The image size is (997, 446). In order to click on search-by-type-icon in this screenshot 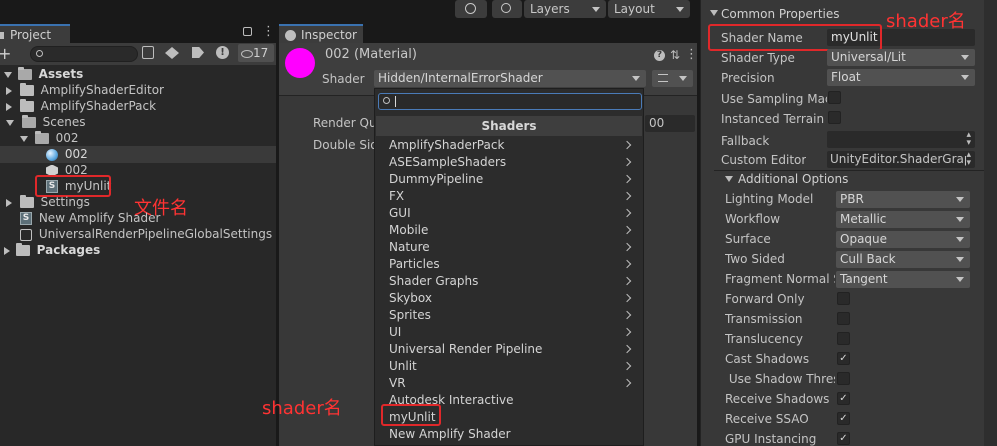, I will do `click(148, 52)`.